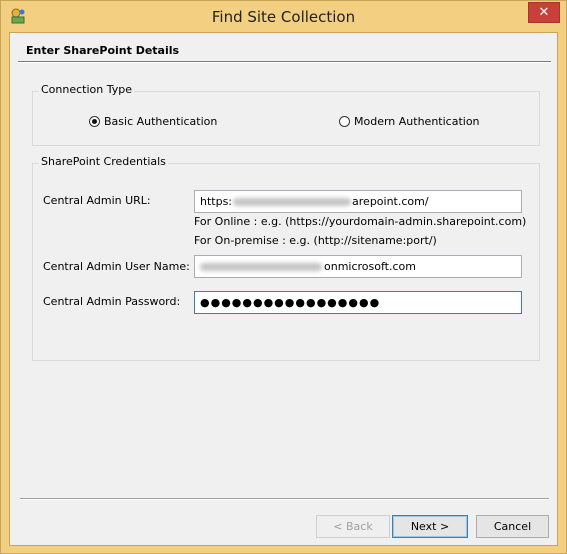  What do you see at coordinates (97, 200) in the screenshot?
I see `central-admin-url-label: Central Admin URL:` at bounding box center [97, 200].